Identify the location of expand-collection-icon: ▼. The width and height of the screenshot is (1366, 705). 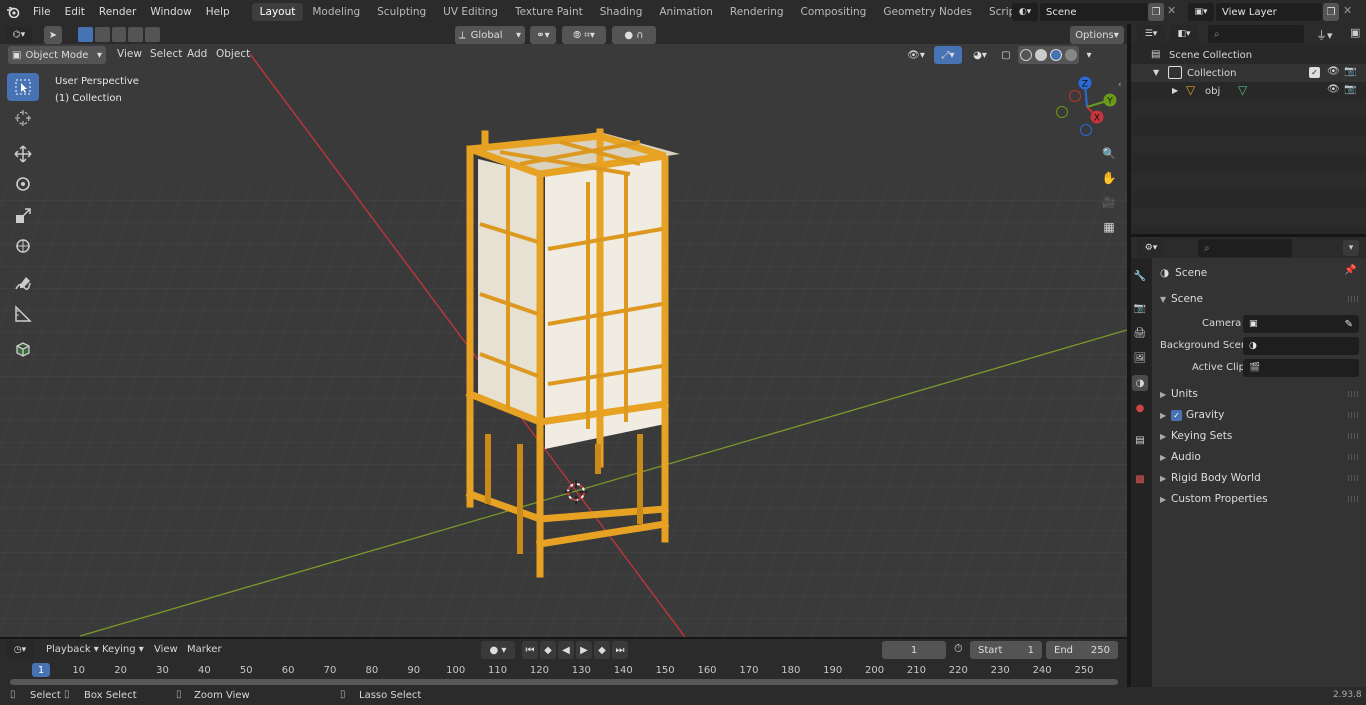
(1156, 72).